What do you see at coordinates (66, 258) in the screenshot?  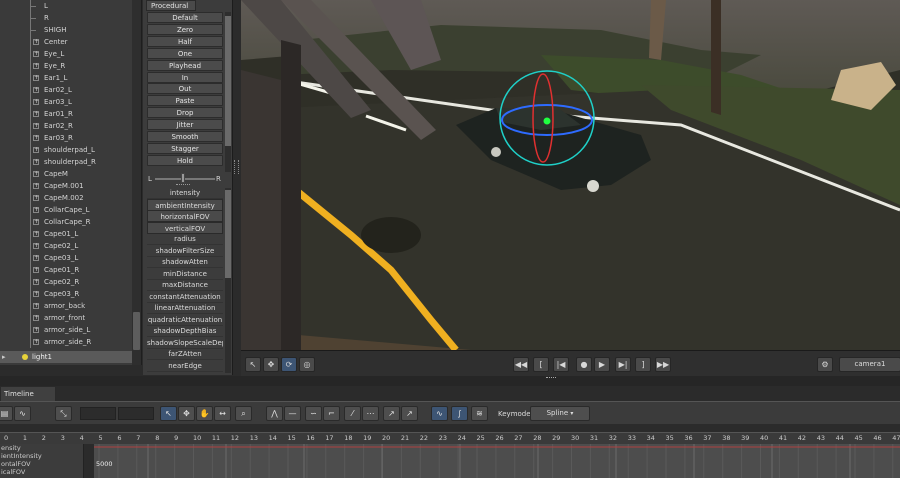 I see `tree-item: + Cape03_L` at bounding box center [66, 258].